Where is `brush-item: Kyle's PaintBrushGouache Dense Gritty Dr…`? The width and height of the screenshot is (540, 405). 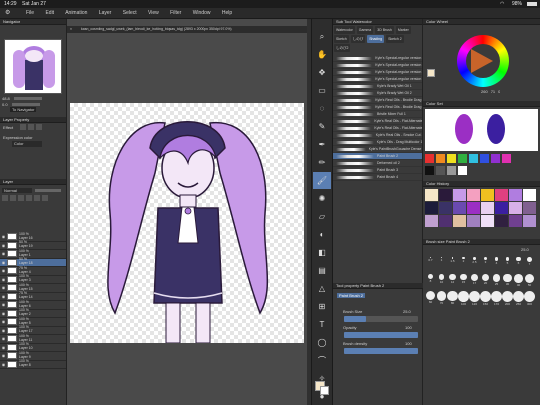 brush-item: Kyle's PaintBrushGouache Dense Gritty Dr… is located at coordinates (377, 149).